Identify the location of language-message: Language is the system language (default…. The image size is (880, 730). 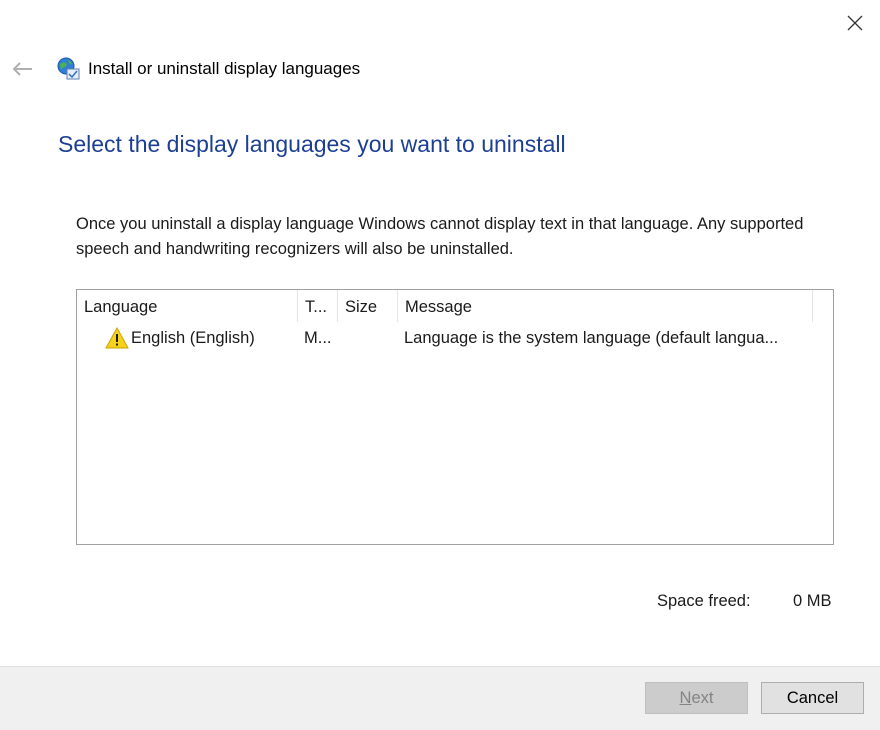
(591, 338).